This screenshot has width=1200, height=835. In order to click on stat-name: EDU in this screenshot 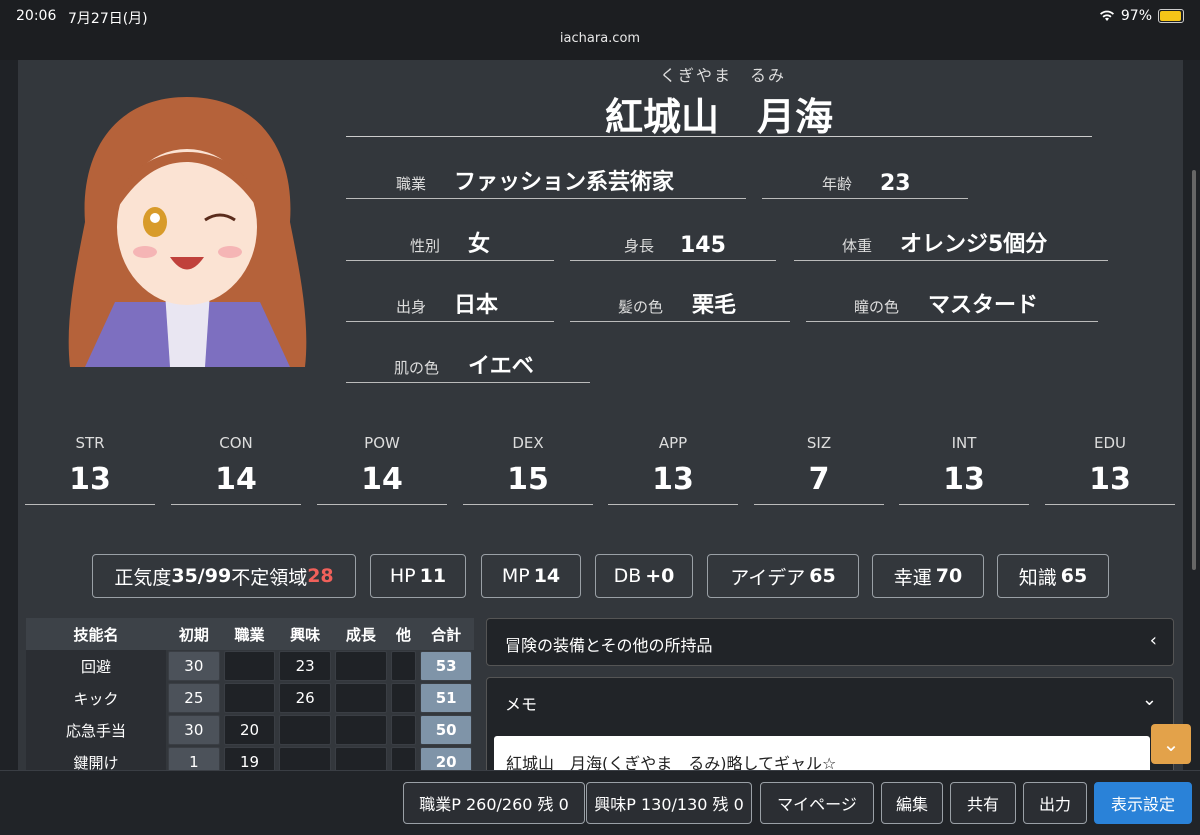, I will do `click(1109, 443)`.